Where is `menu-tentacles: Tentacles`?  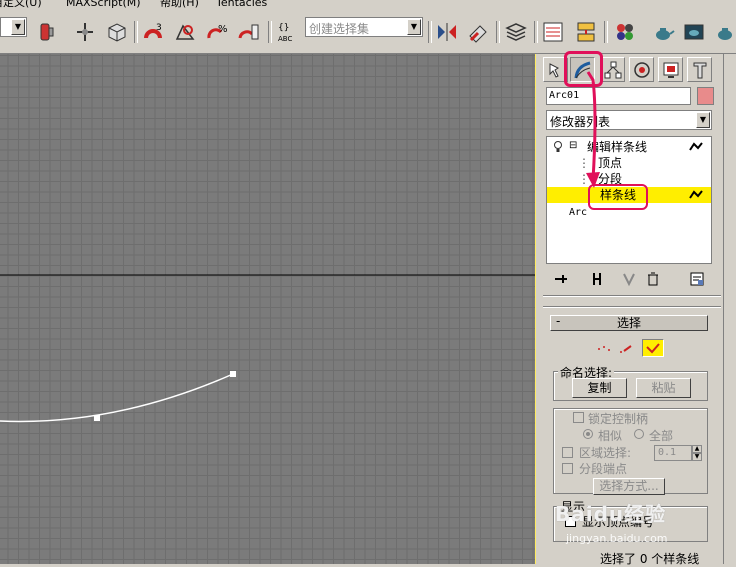
menu-tentacles: Tentacles is located at coordinates (241, 4).